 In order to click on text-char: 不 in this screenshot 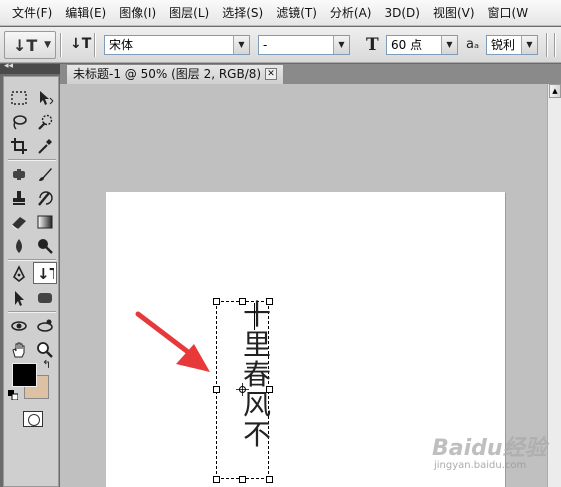, I will do `click(256, 434)`.